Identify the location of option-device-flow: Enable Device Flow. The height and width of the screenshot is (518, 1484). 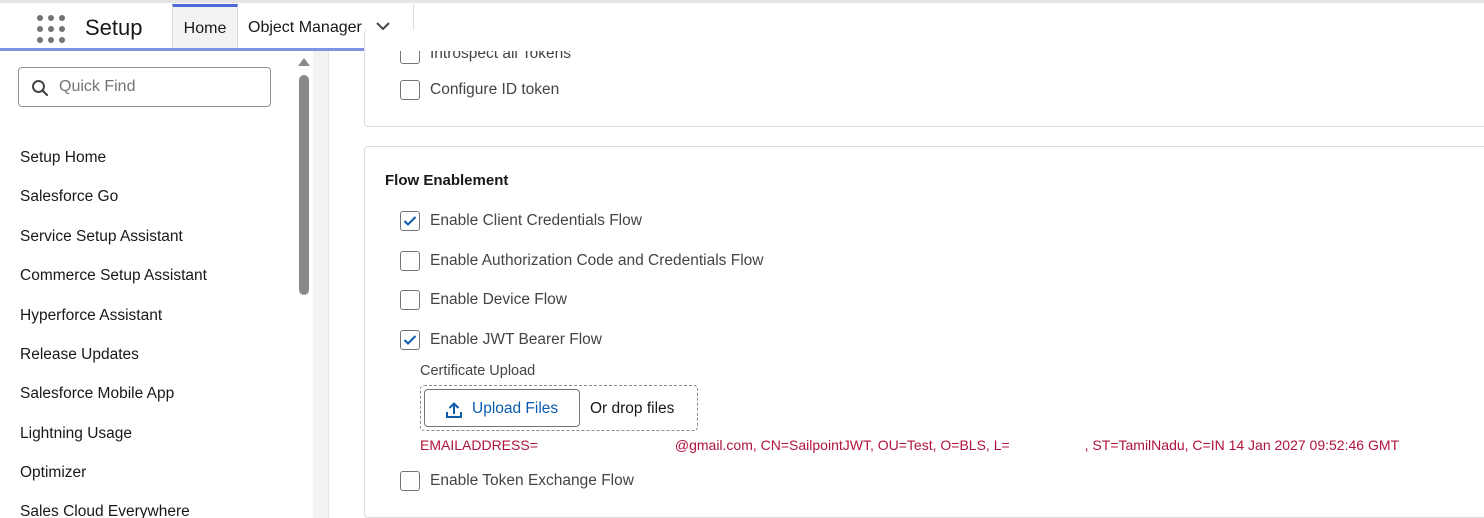
(483, 300).